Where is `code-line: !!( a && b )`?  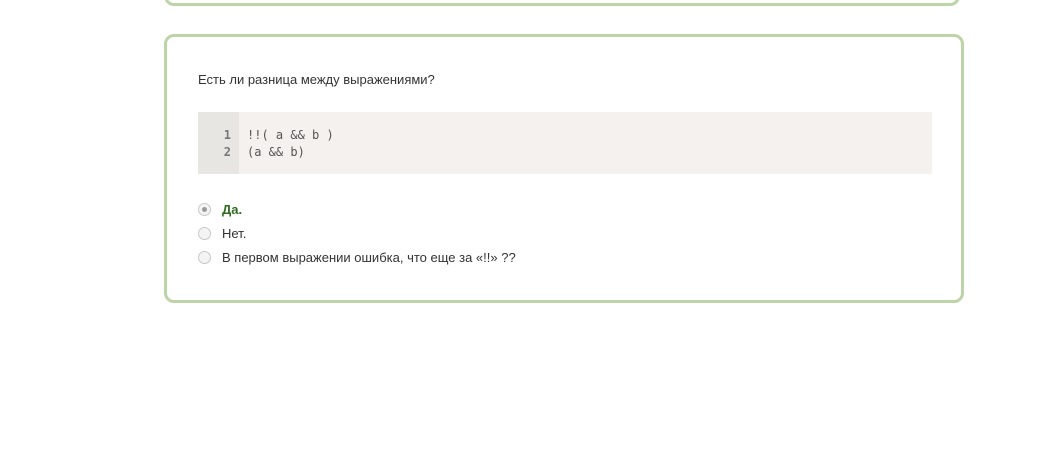 code-line: !!( a && b ) is located at coordinates (290, 135).